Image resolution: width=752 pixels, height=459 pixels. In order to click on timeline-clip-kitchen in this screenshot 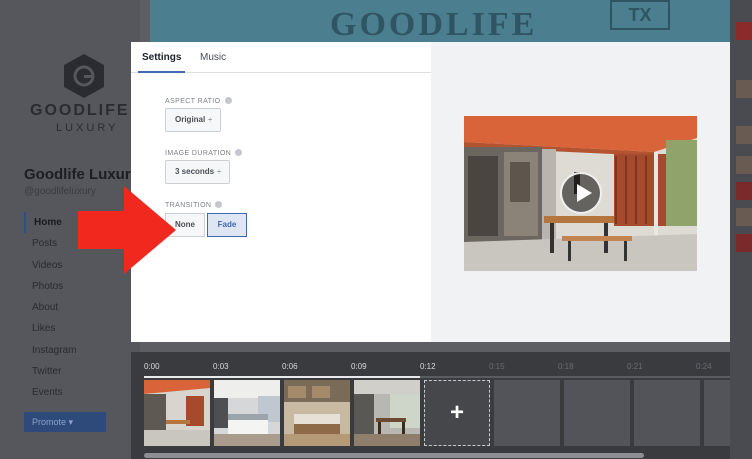, I will do `click(317, 413)`.